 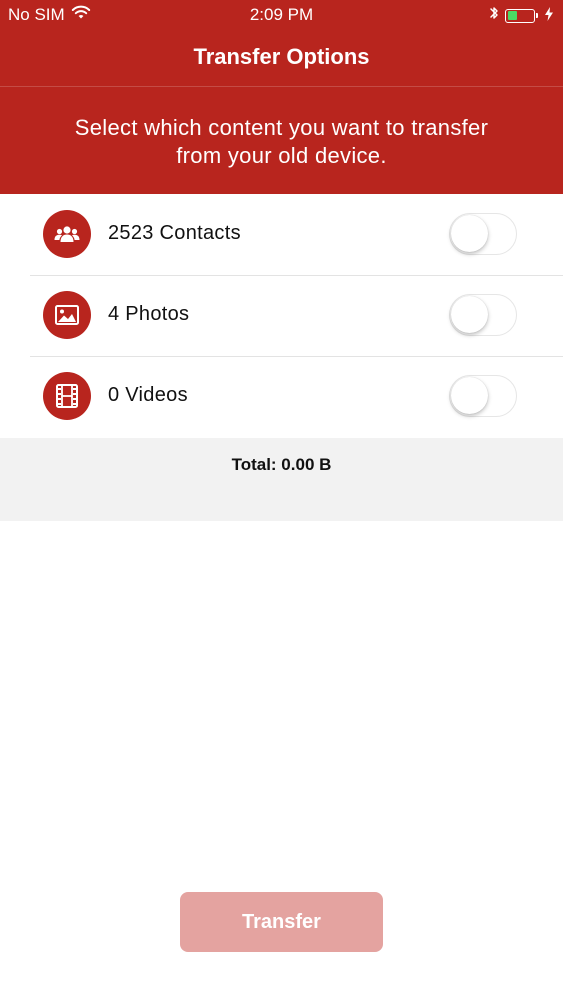 I want to click on bluetooth-icon, so click(x=494, y=15).